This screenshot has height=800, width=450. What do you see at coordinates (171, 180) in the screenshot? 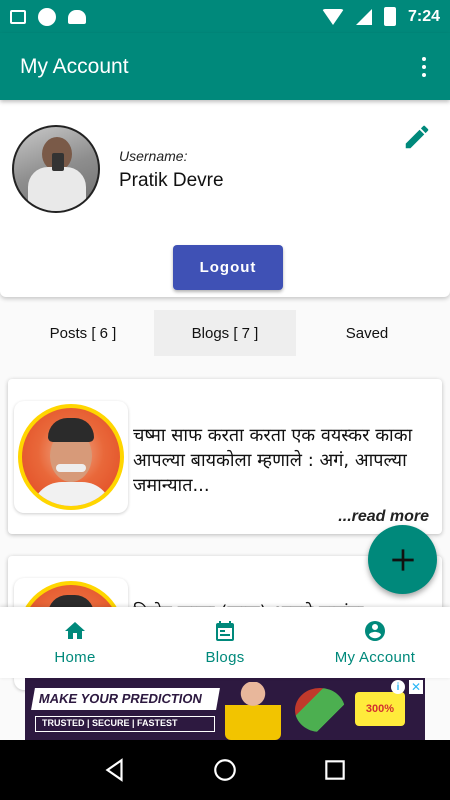
I see `username-value: Pratik Devre` at bounding box center [171, 180].